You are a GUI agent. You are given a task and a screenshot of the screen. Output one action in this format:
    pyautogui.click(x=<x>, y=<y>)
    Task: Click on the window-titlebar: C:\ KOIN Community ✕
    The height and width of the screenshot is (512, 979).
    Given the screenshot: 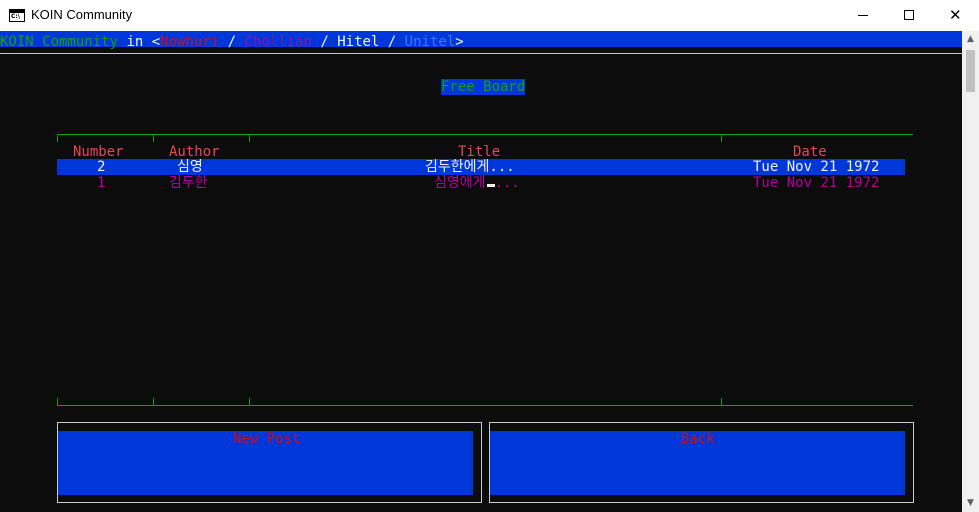 What is the action you would take?
    pyautogui.click(x=489, y=15)
    